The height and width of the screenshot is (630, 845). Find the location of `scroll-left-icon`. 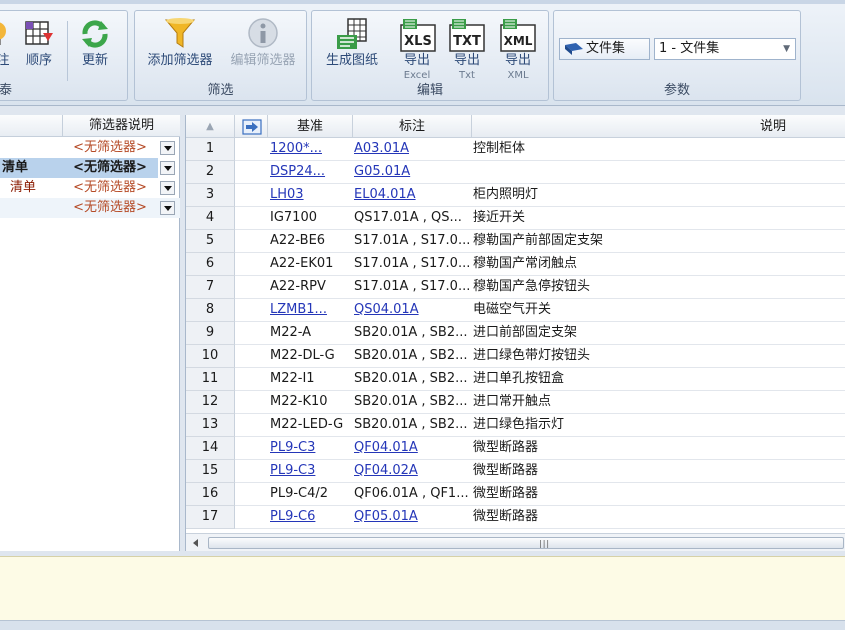

scroll-left-icon is located at coordinates (195, 543).